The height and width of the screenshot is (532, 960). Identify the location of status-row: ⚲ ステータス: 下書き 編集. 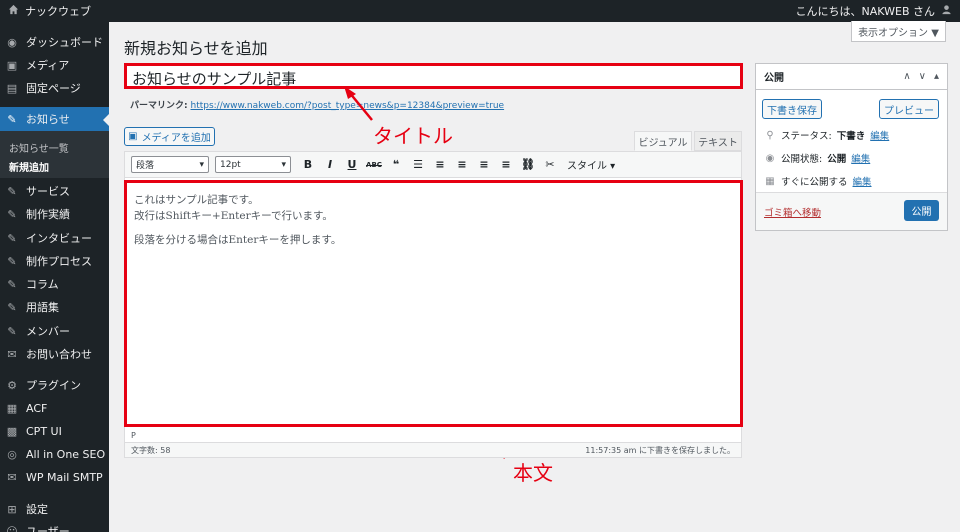
(826, 135).